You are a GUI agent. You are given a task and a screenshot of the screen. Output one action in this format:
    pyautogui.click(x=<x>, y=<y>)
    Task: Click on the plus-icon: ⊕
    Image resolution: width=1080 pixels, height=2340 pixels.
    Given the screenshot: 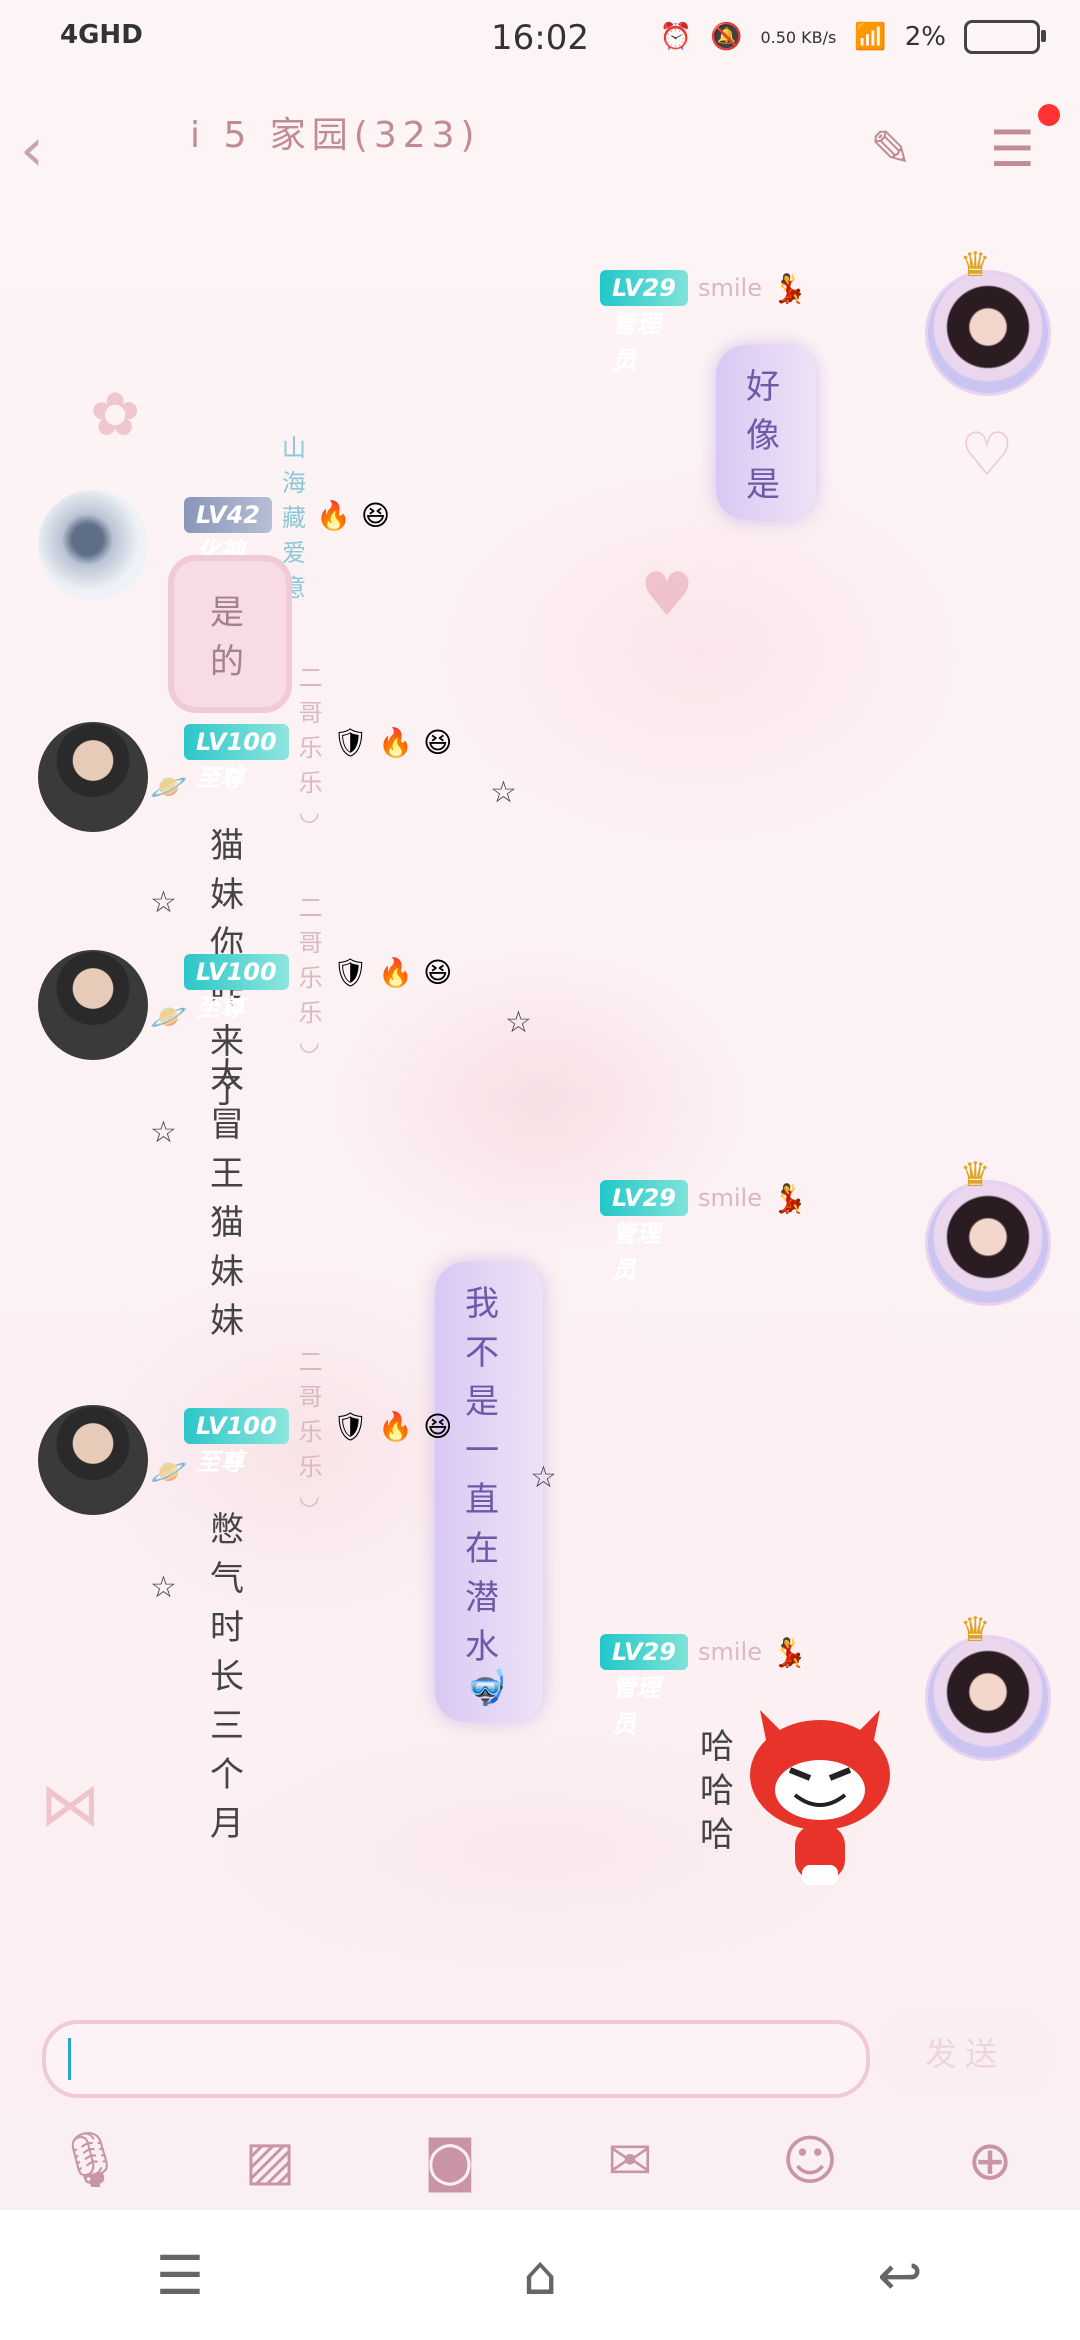 What is the action you would take?
    pyautogui.click(x=990, y=2160)
    